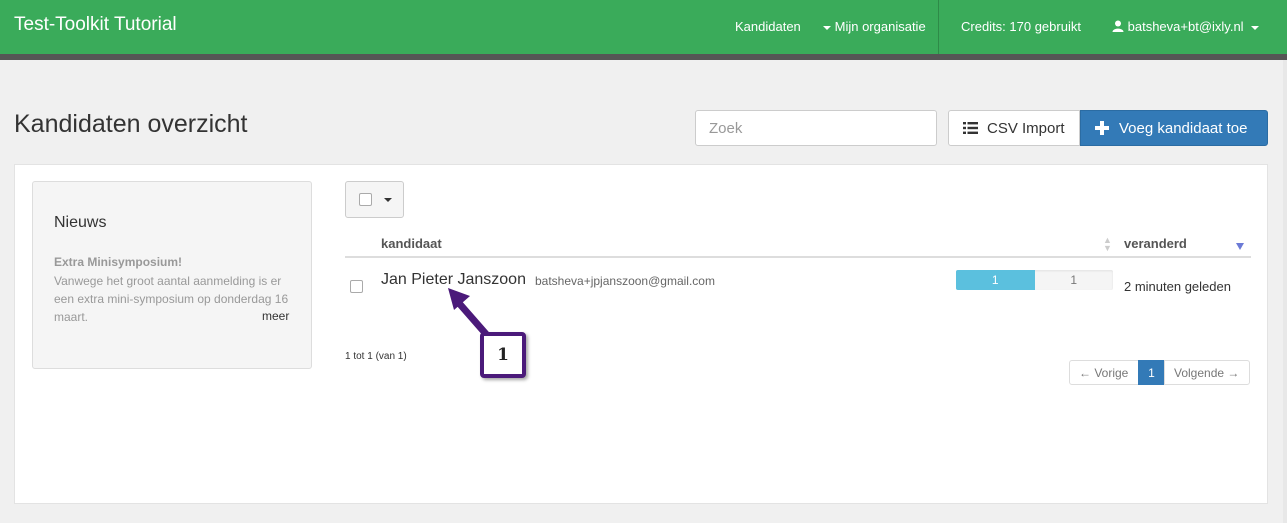 This screenshot has width=1287, height=523. I want to click on column-header-candidate: kandidaat, so click(411, 243).